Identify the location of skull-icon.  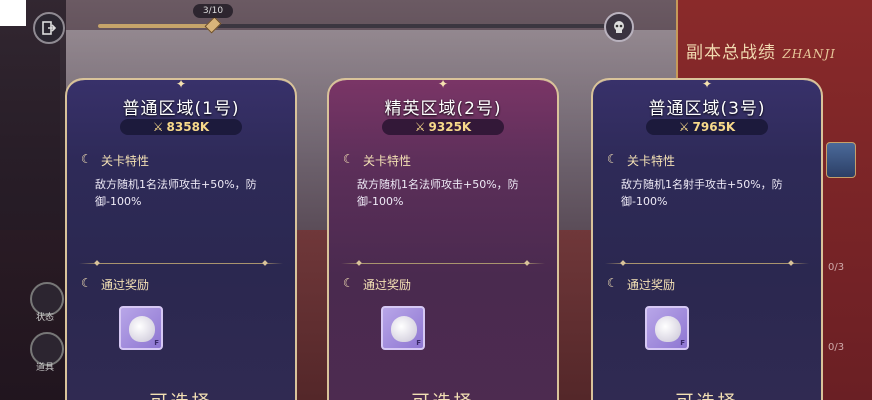
(619, 27).